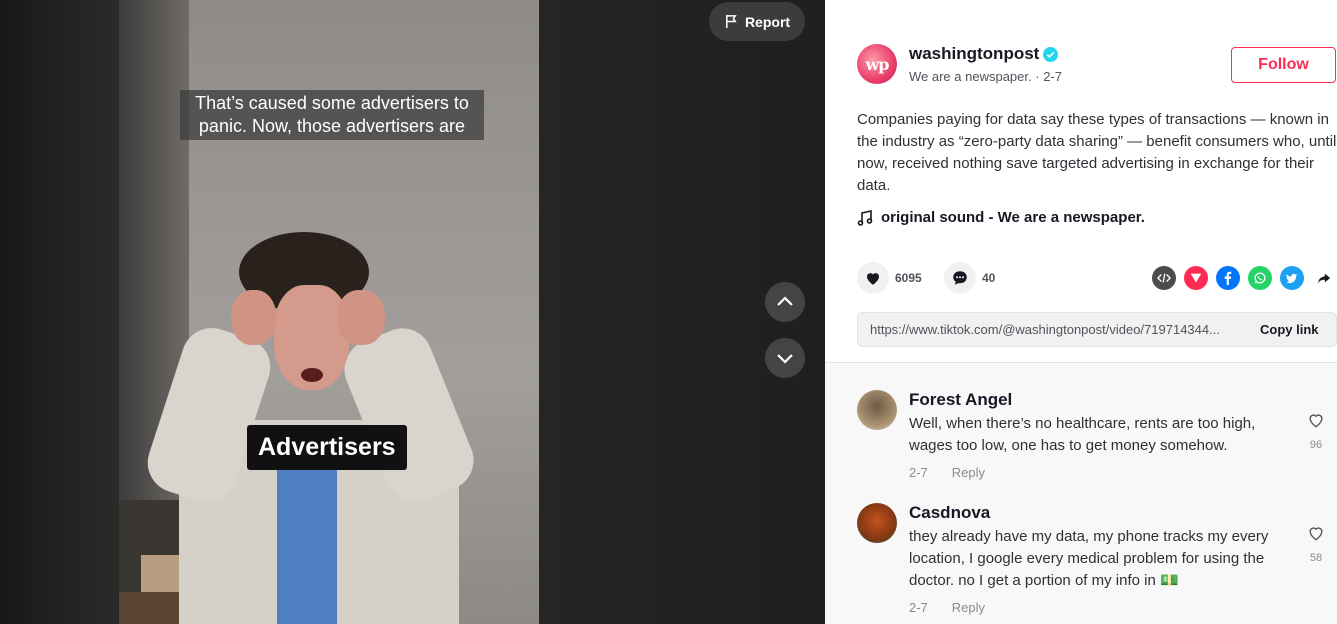 The width and height of the screenshot is (1337, 624). Describe the element at coordinates (1289, 329) in the screenshot. I see `copy-link-button: Copy link` at that location.